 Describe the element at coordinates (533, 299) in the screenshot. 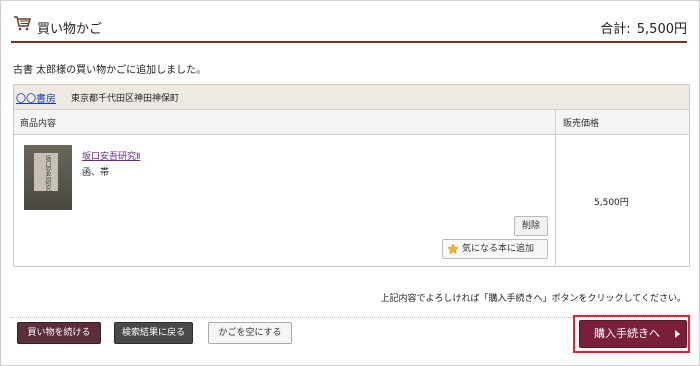

I see `purchase-instruction: 上記内容でよろしければ「購入手続きへ」ボタンをクリックしてください。` at that location.